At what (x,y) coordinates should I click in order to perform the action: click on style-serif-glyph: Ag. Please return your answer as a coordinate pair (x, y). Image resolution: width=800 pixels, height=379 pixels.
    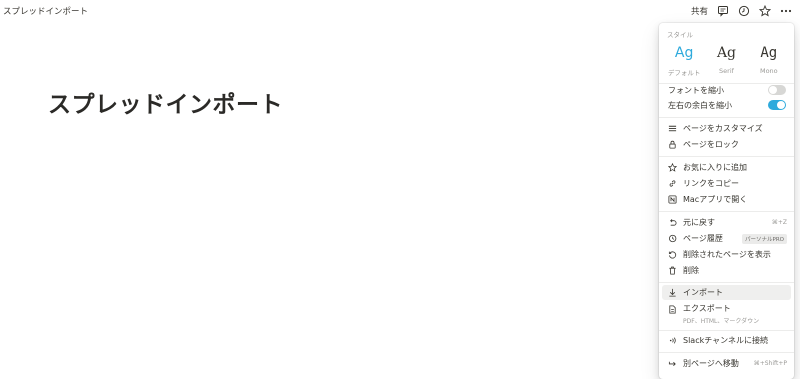
    Looking at the image, I should click on (726, 53).